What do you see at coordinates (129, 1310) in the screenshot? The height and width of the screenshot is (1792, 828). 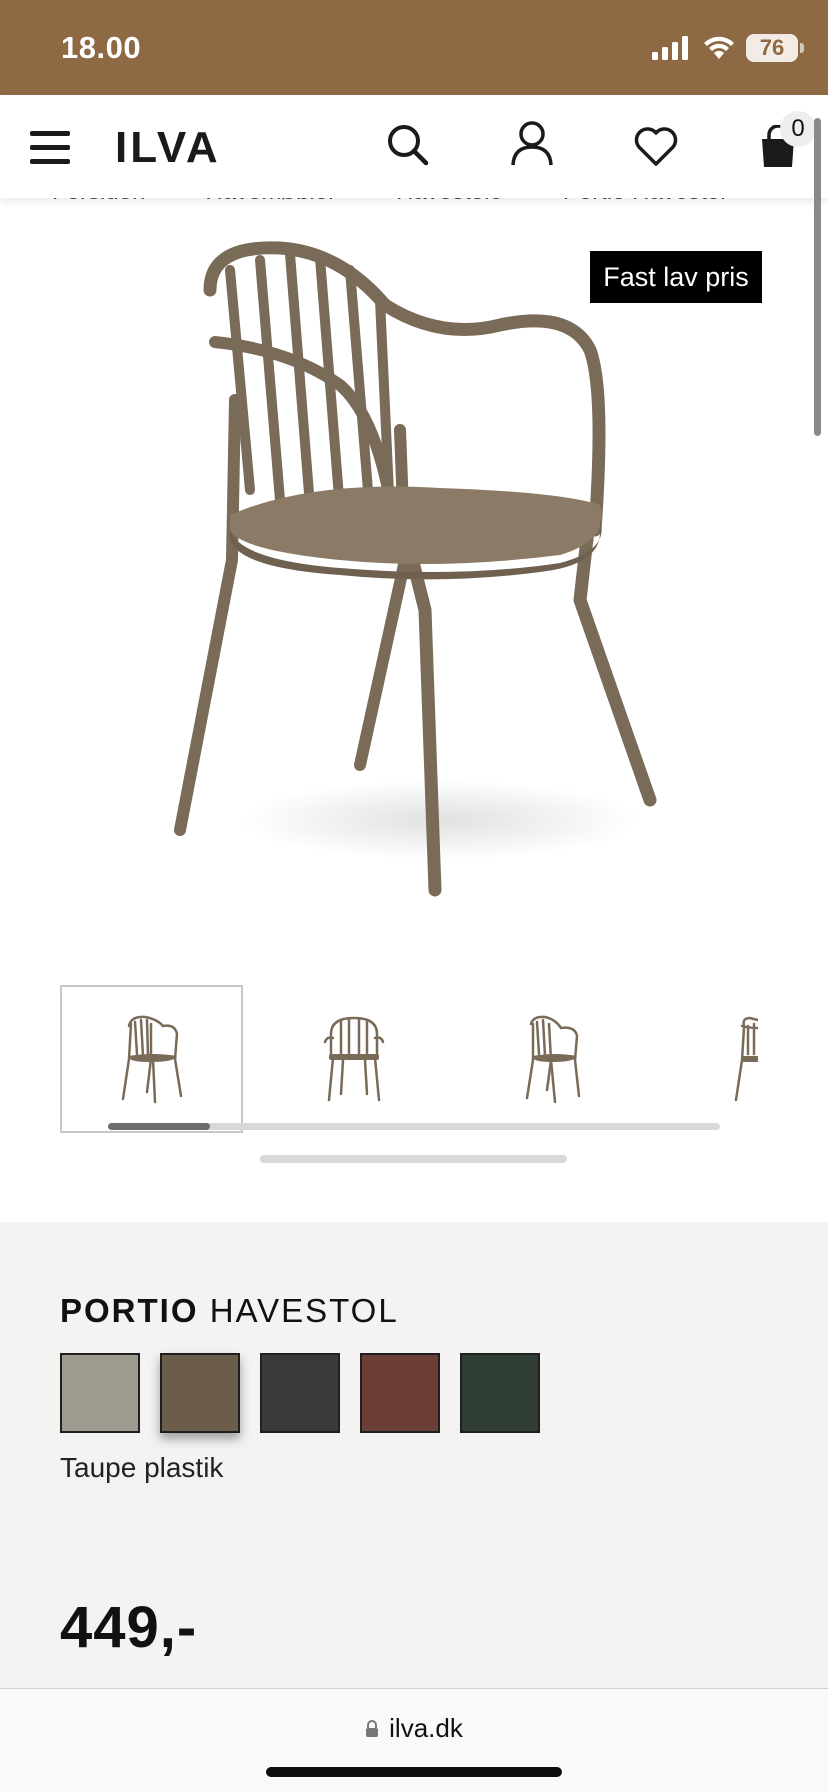 I see `product-title-brand: PORTIO` at bounding box center [129, 1310].